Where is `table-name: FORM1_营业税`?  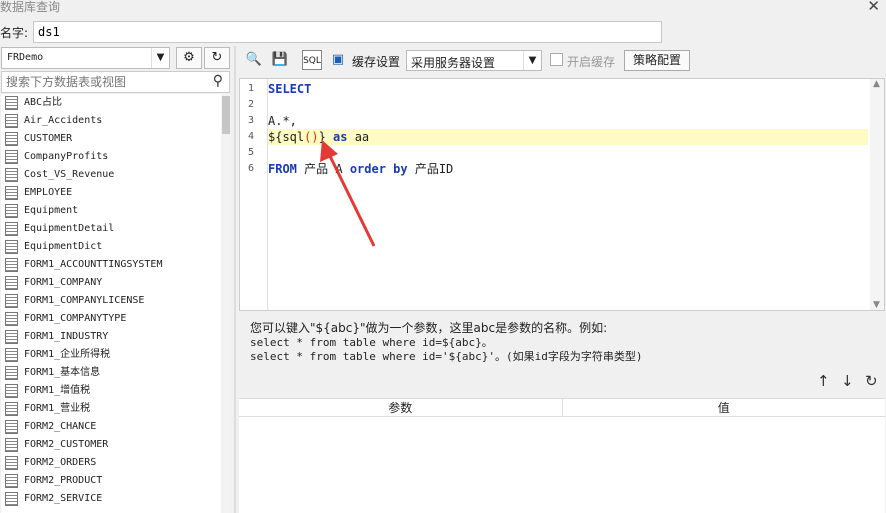
table-name: FORM1_营业税 is located at coordinates (57, 408).